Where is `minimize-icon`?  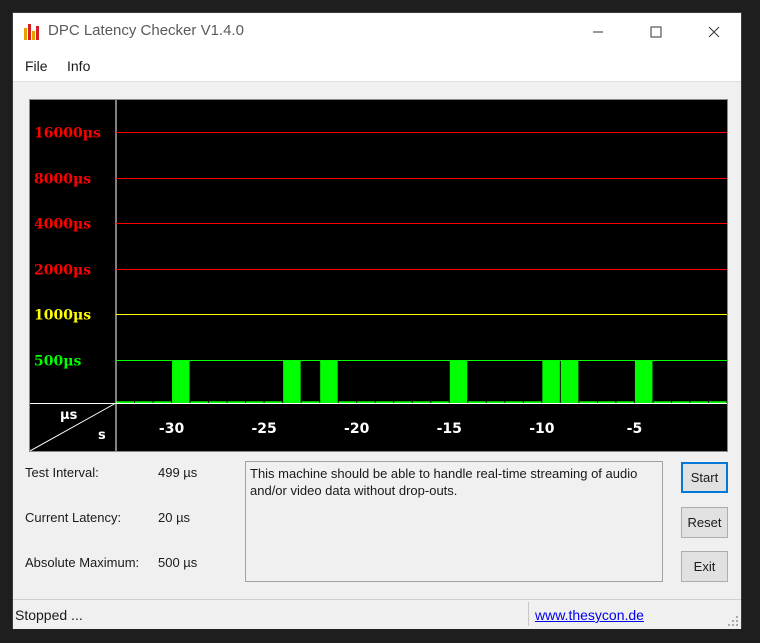
minimize-icon is located at coordinates (598, 32).